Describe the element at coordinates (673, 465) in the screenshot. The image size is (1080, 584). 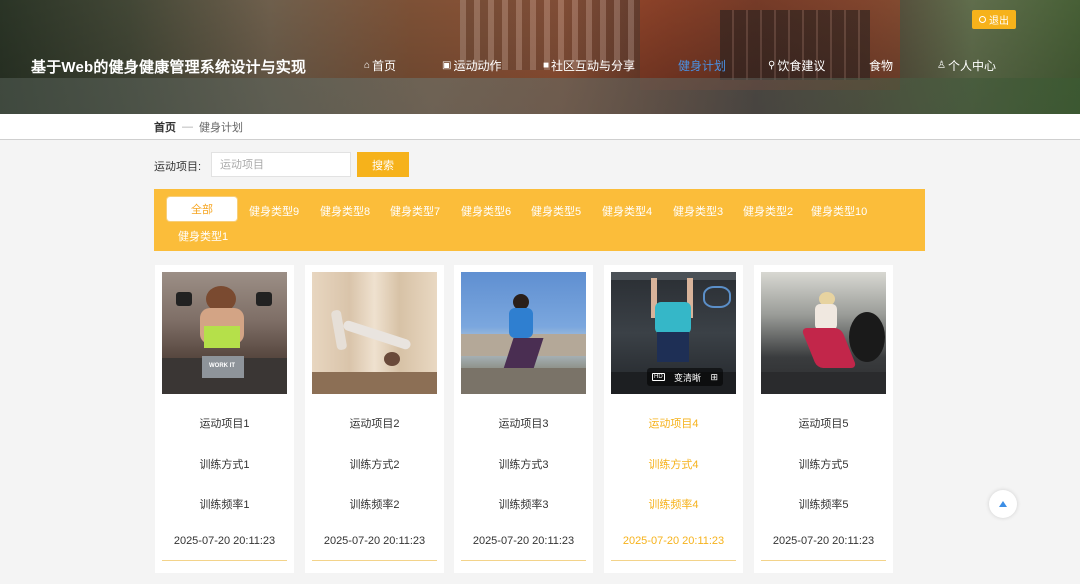
I see `card-method: 训练方式4` at that location.